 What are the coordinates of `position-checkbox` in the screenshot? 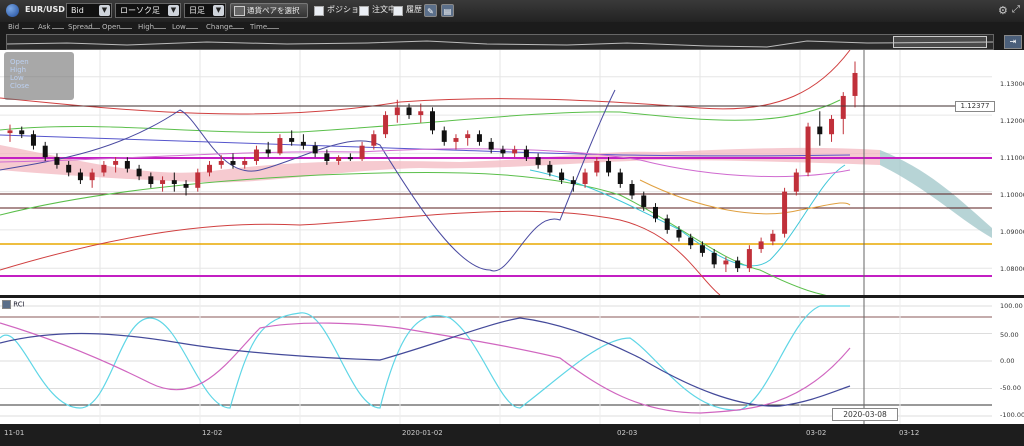 It's located at (319, 11).